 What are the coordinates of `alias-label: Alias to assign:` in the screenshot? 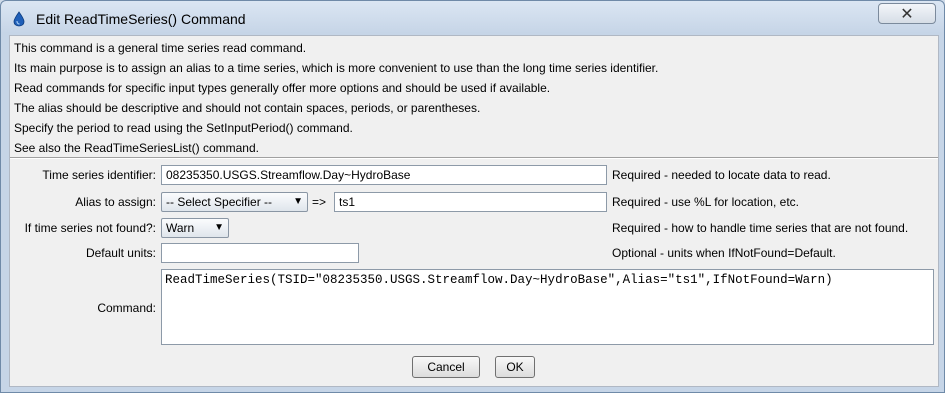 It's located at (115, 202).